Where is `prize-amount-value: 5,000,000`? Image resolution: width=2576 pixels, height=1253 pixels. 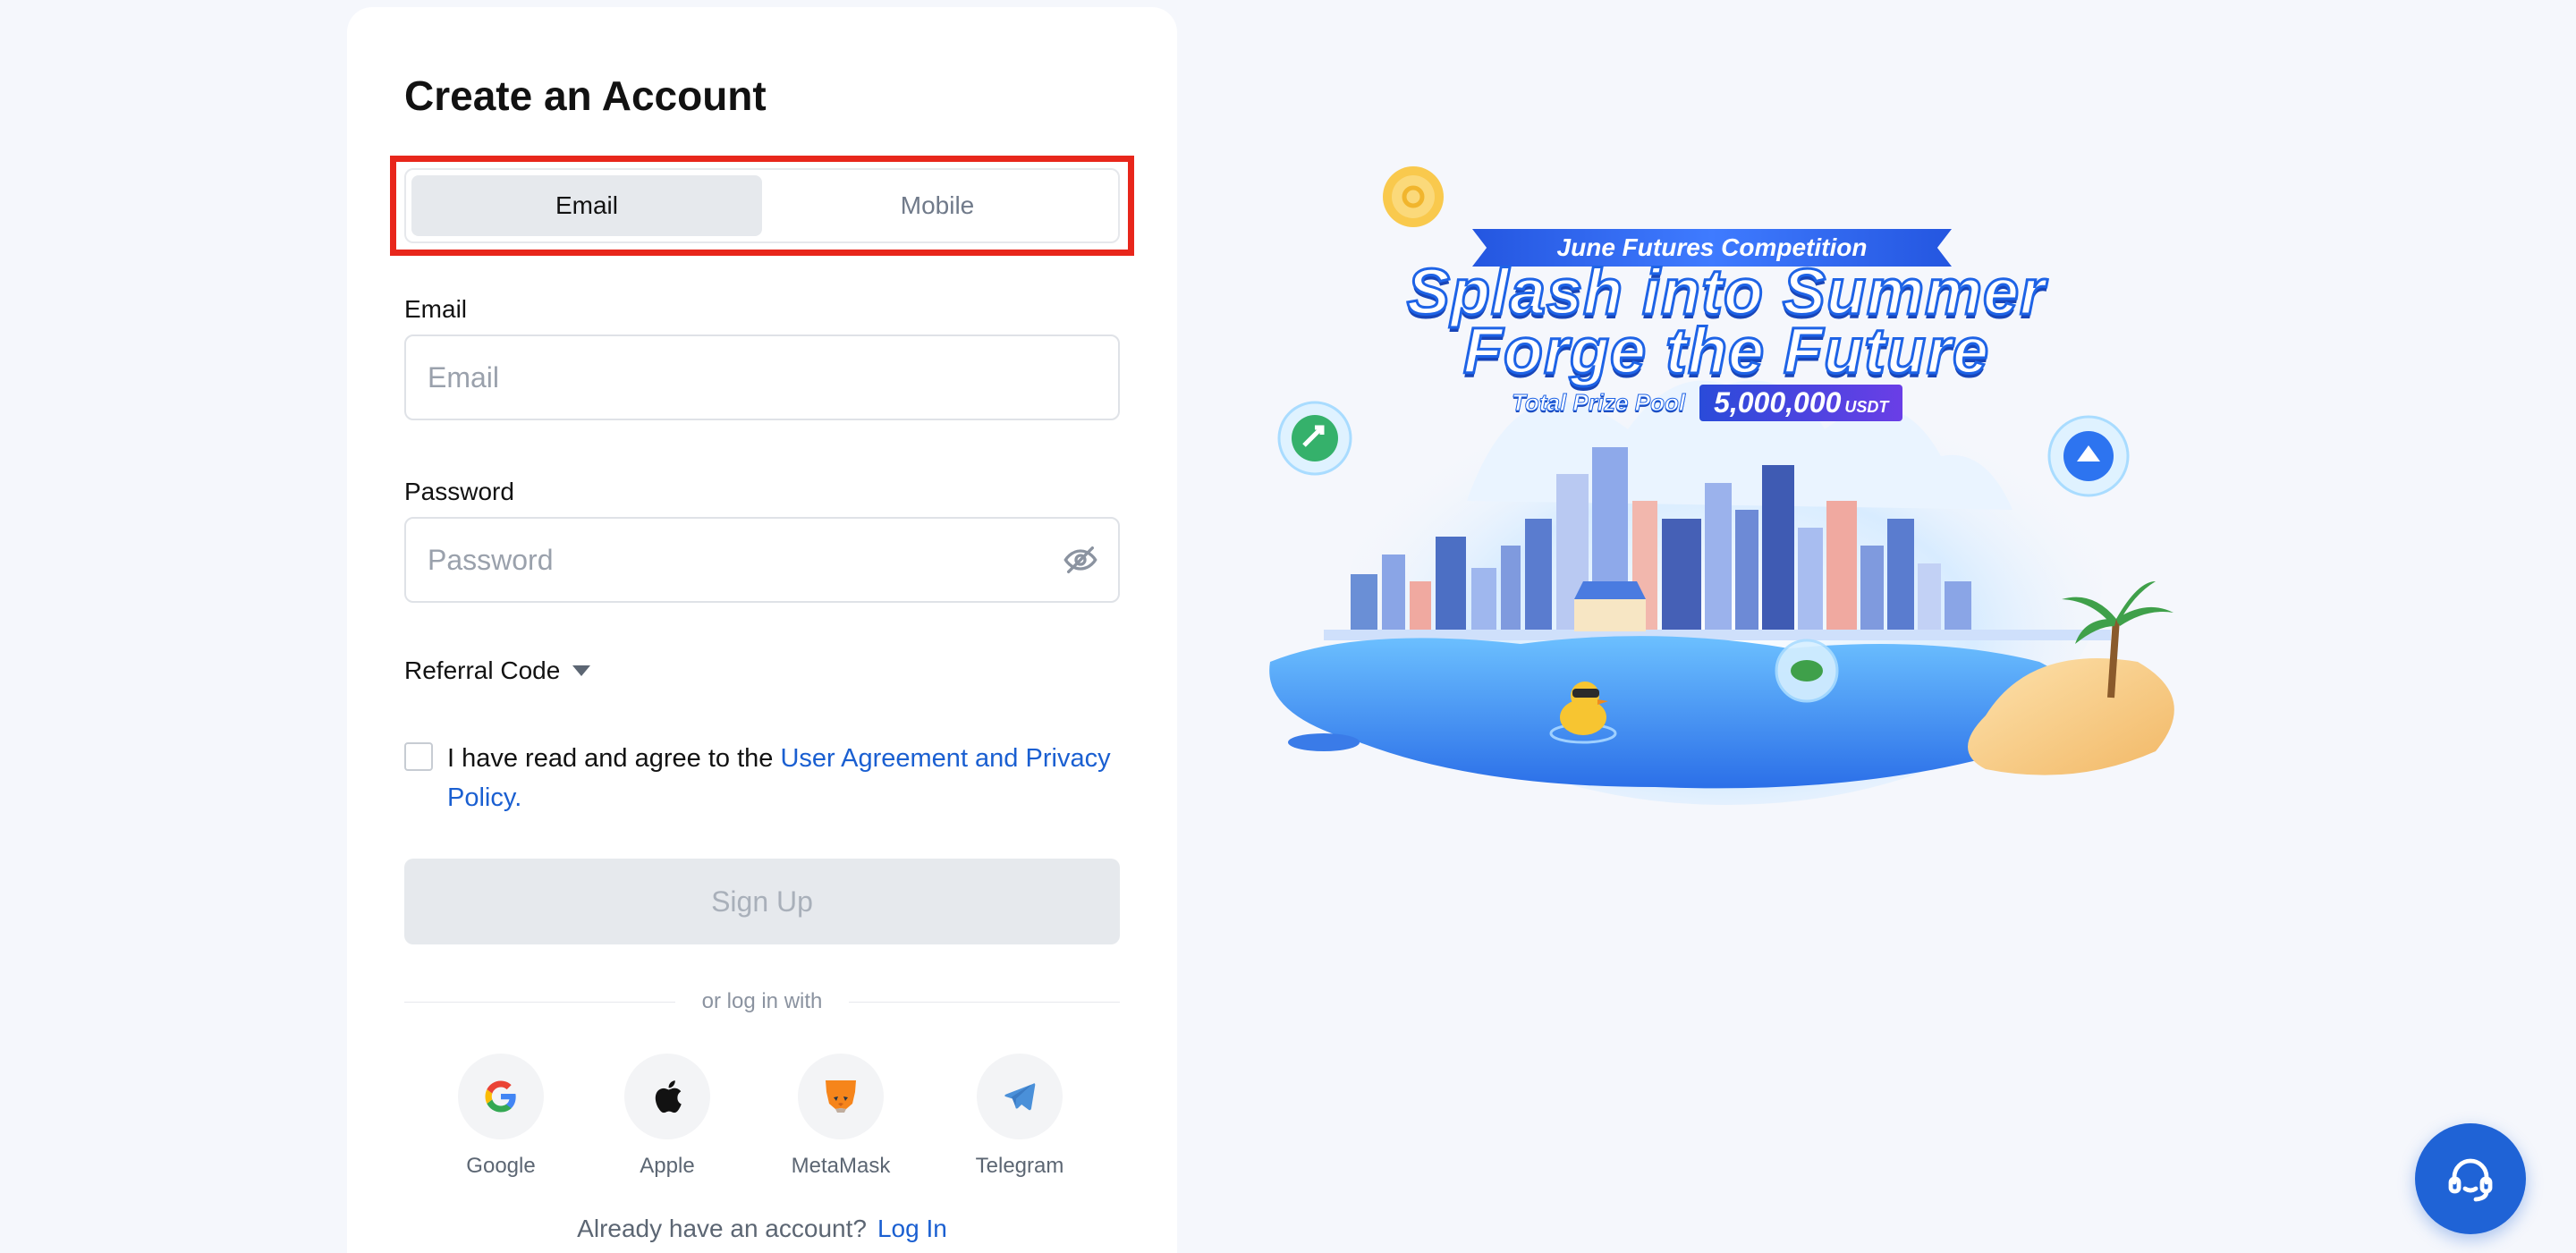 prize-amount-value: 5,000,000 is located at coordinates (1778, 402).